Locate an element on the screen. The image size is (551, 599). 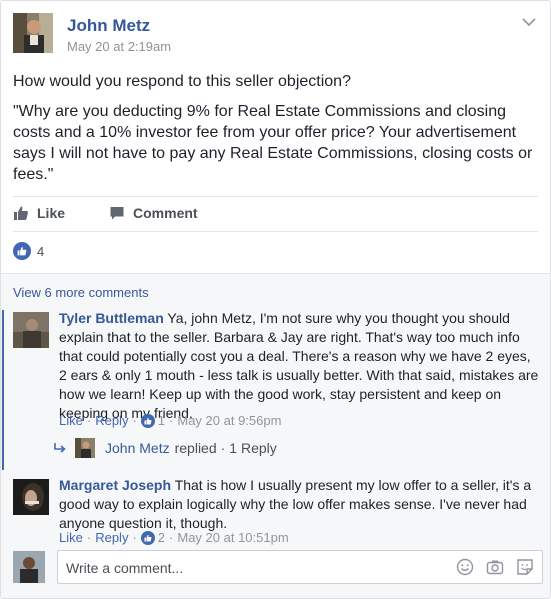
post-timestamp: May 20 at 2:19am is located at coordinates (119, 46).